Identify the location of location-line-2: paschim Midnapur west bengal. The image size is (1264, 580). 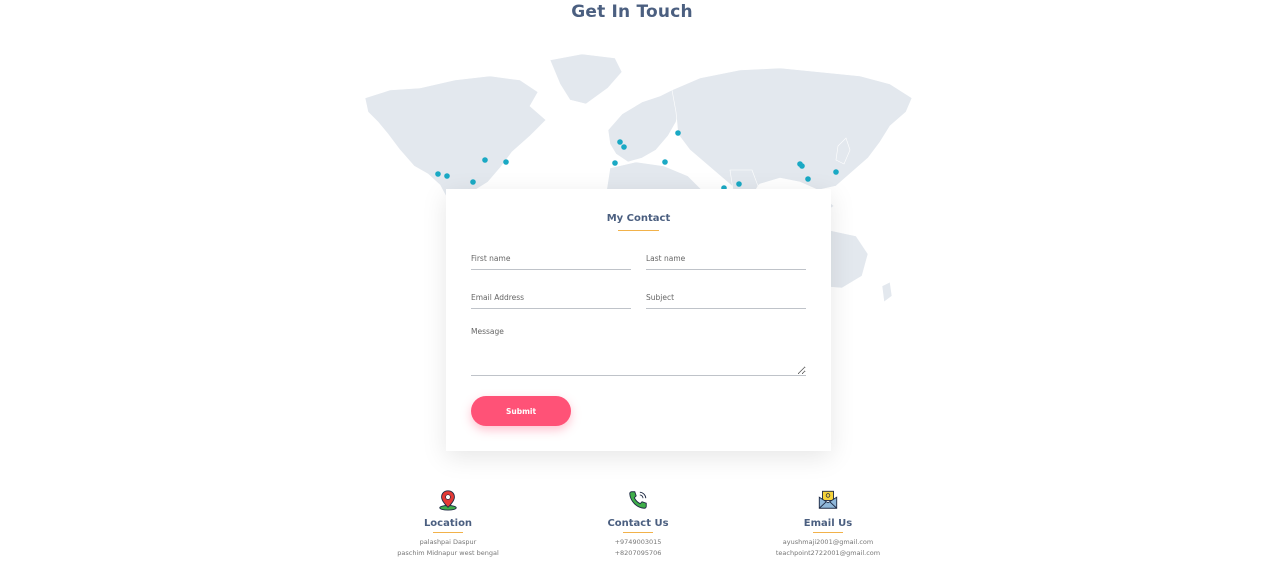
(448, 553).